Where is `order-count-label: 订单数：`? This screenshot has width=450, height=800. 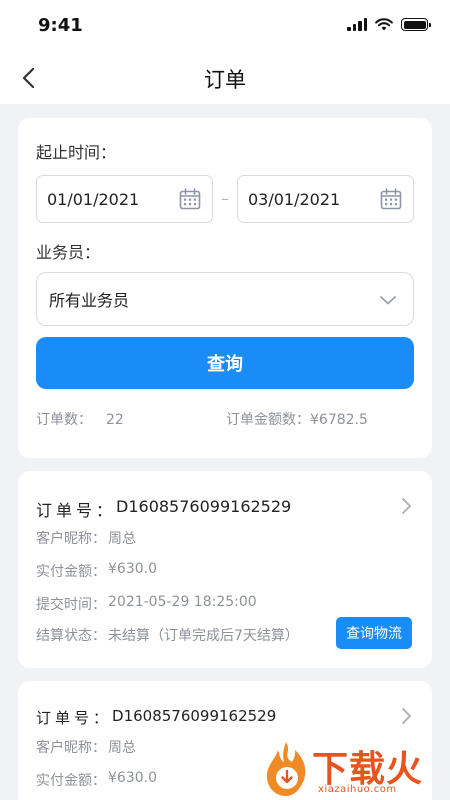 order-count-label: 订单数： is located at coordinates (64, 420).